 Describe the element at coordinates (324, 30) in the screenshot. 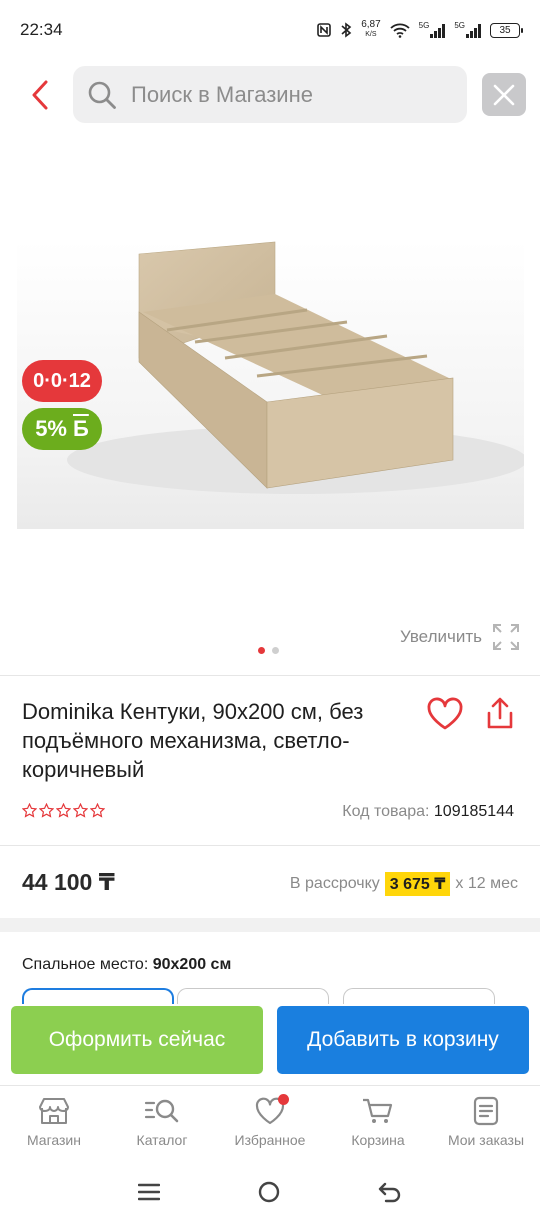

I see `nfc-icon` at that location.